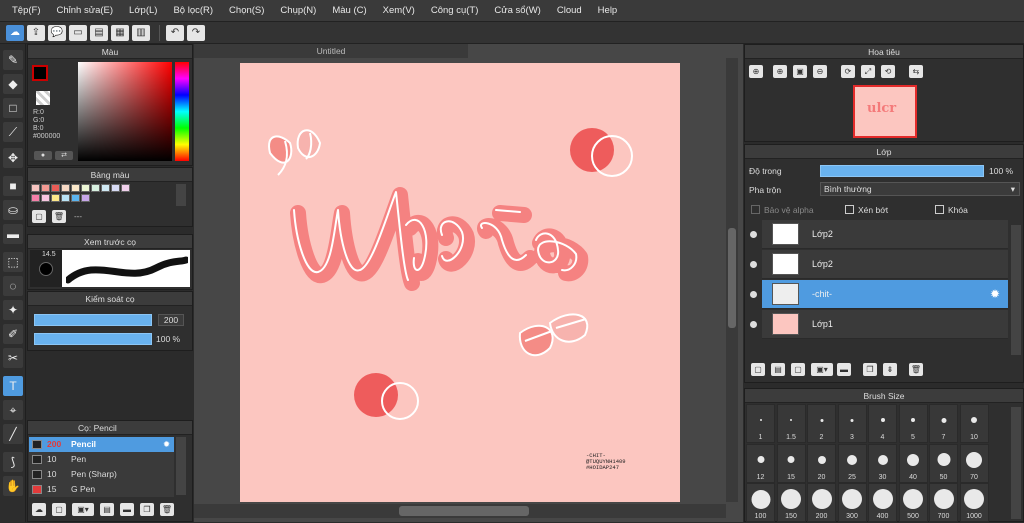 This screenshot has width=1024, height=523. Describe the element at coordinates (780, 71) in the screenshot. I see `zoom-in-2-icon: ⊕` at that location.